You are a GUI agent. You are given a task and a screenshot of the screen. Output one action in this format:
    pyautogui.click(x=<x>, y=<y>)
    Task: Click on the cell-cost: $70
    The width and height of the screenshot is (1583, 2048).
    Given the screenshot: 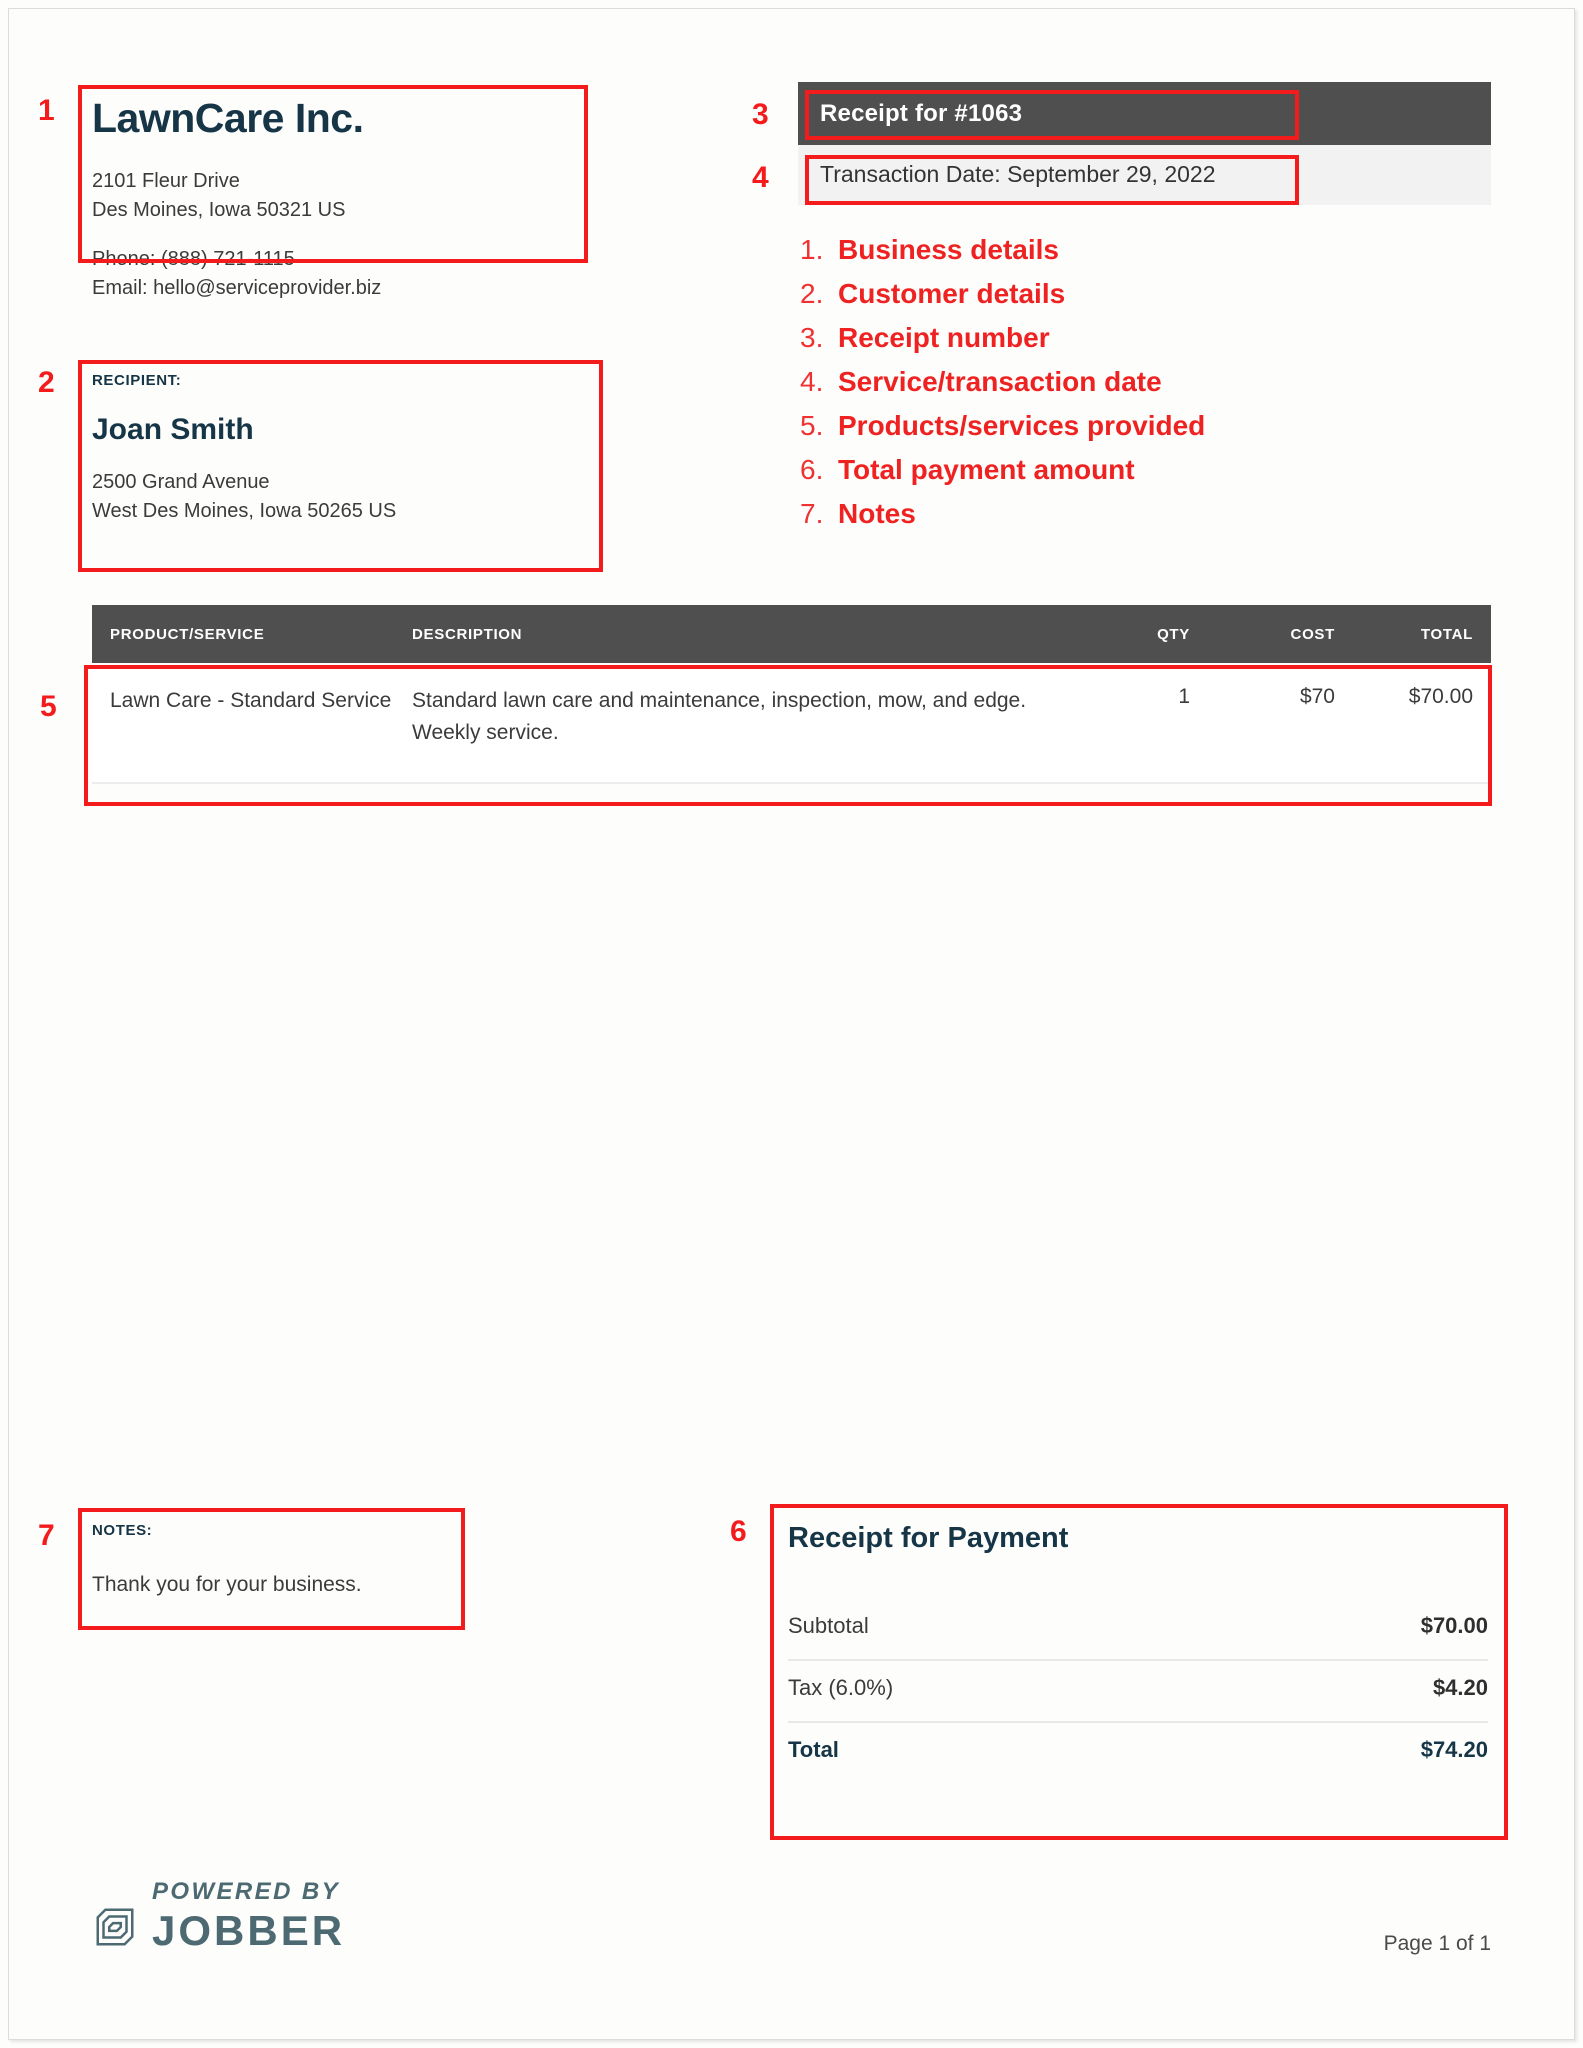 What is the action you would take?
    pyautogui.click(x=1317, y=696)
    